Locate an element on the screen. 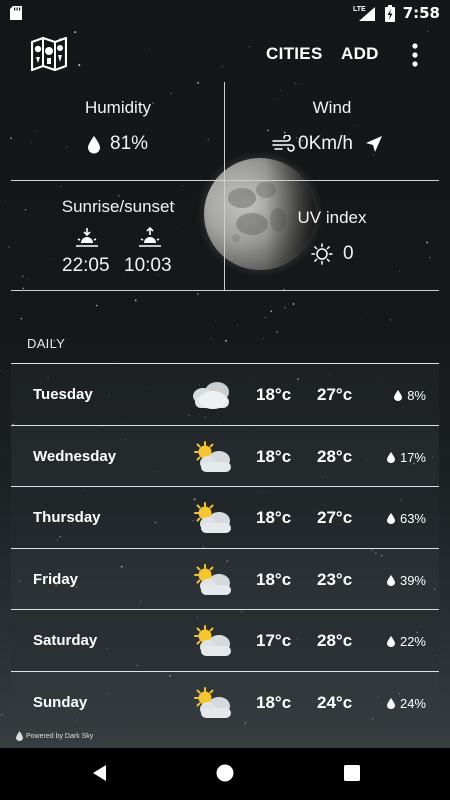 Image resolution: width=450 pixels, height=800 pixels. daily-row: Tuesday 18°c 27°c 8% is located at coordinates (225, 394).